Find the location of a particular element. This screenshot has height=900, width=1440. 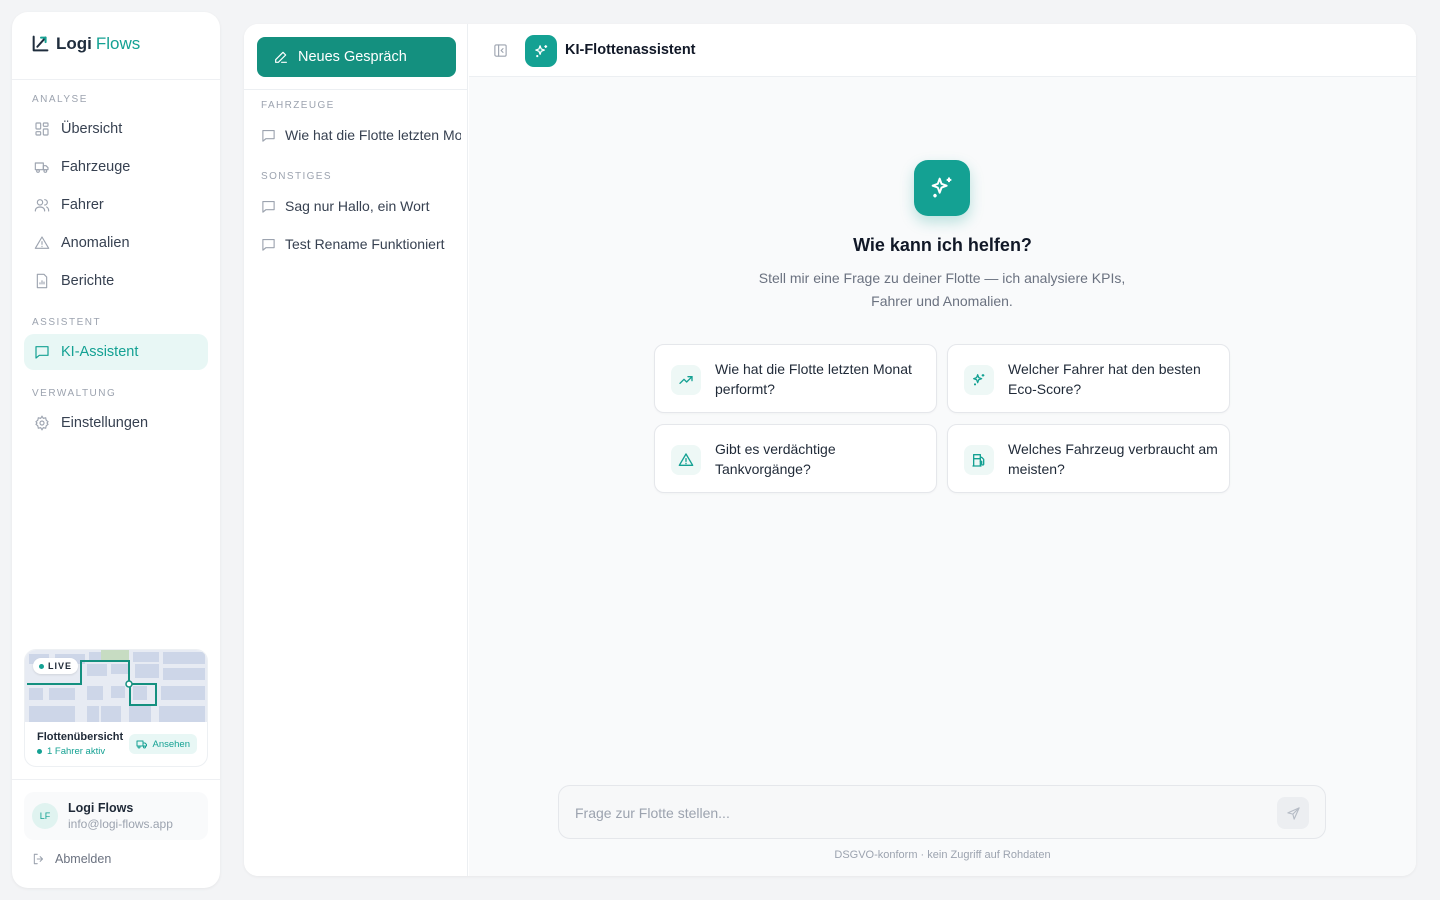

sidebar-item-label: Übersicht is located at coordinates (92, 129).